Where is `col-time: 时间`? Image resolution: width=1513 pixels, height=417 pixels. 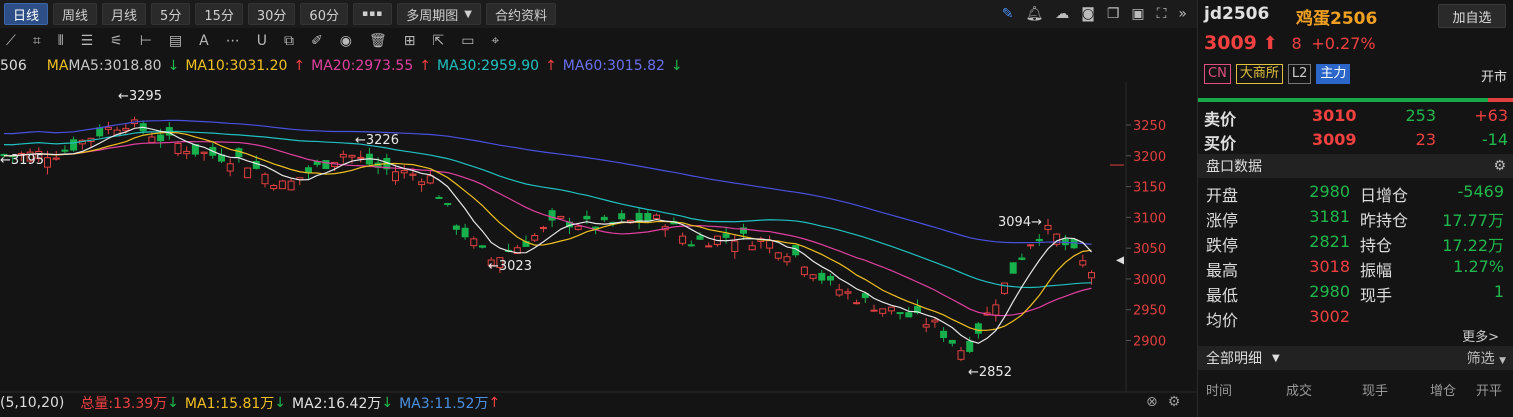 col-time: 时间 is located at coordinates (1219, 391).